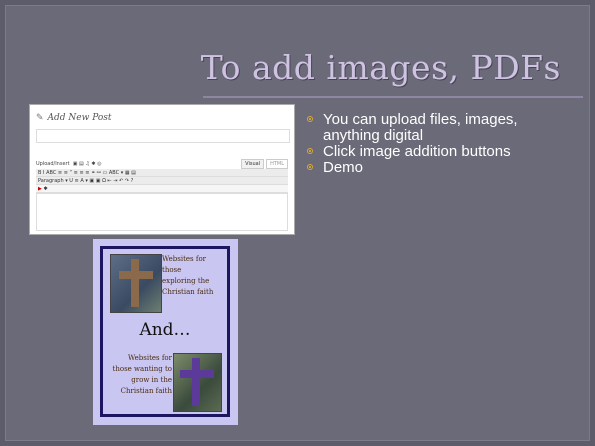  I want to click on bullet-item: Click image addition buttons, so click(437, 152).